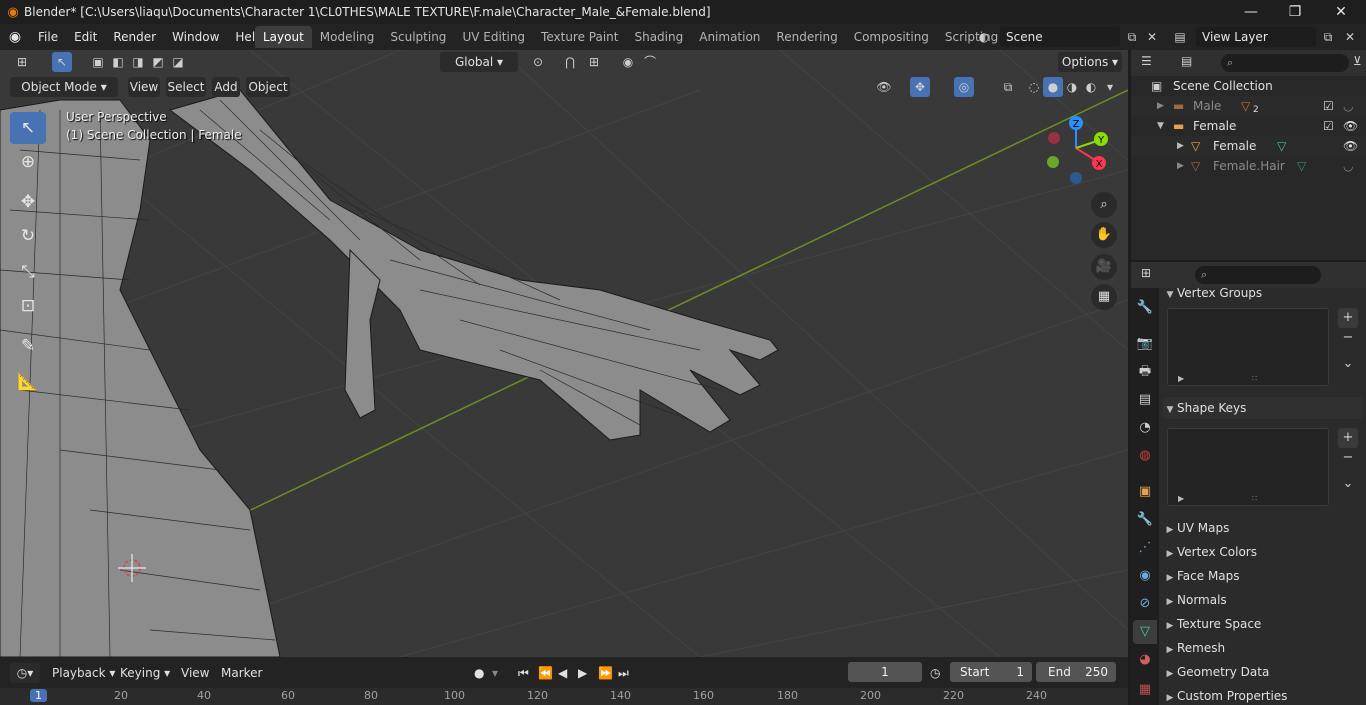 Image resolution: width=1366 pixels, height=705 pixels. I want to click on new-scene-icon: ⧉, so click(1132, 37).